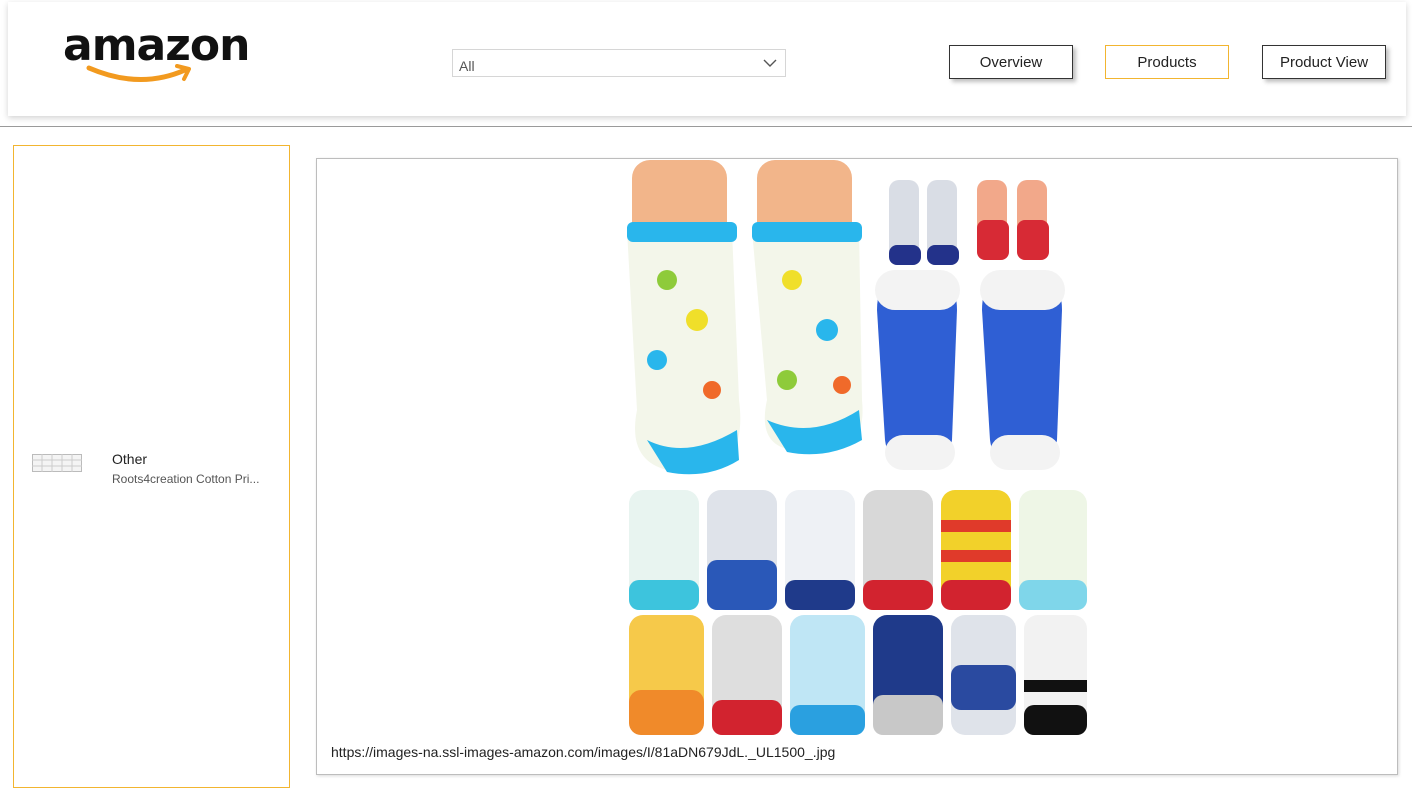  Describe the element at coordinates (706, 126) in the screenshot. I see `header-divider` at that location.